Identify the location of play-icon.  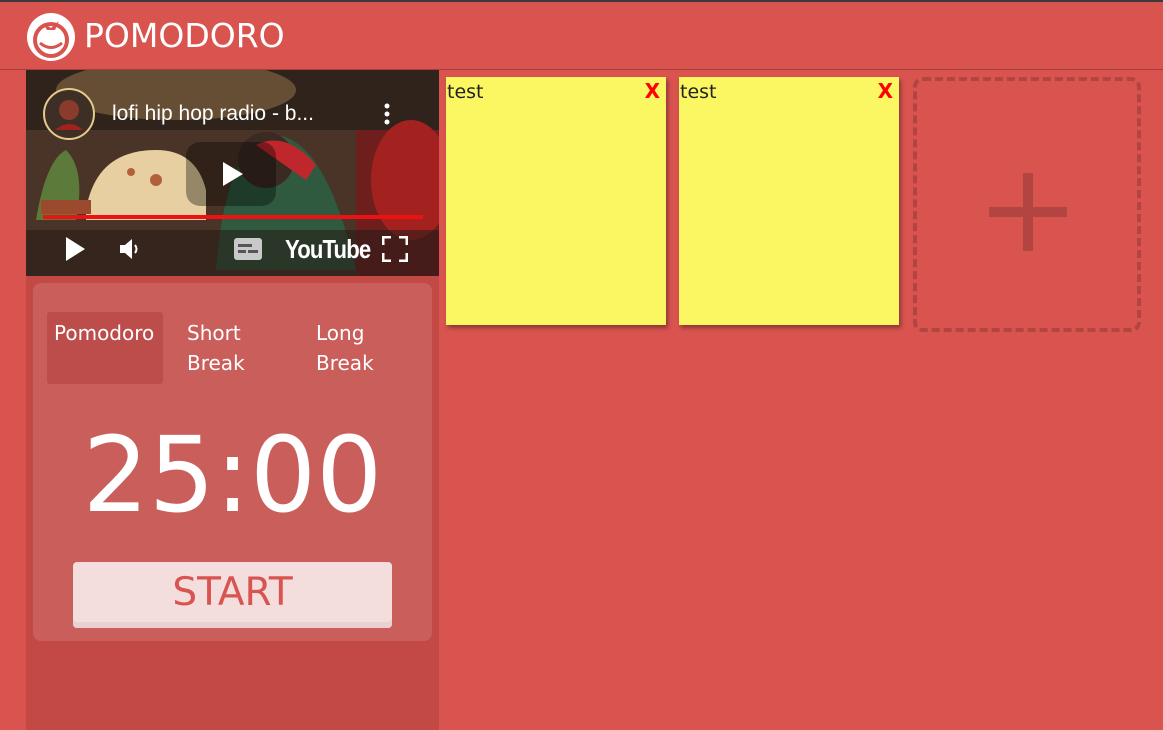
(75, 249).